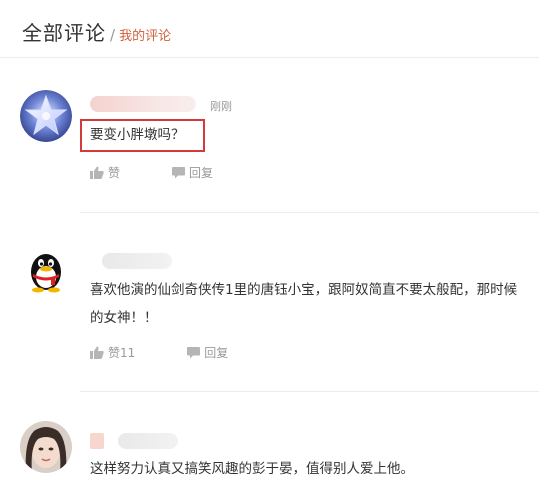  What do you see at coordinates (46, 447) in the screenshot?
I see `avatar` at bounding box center [46, 447].